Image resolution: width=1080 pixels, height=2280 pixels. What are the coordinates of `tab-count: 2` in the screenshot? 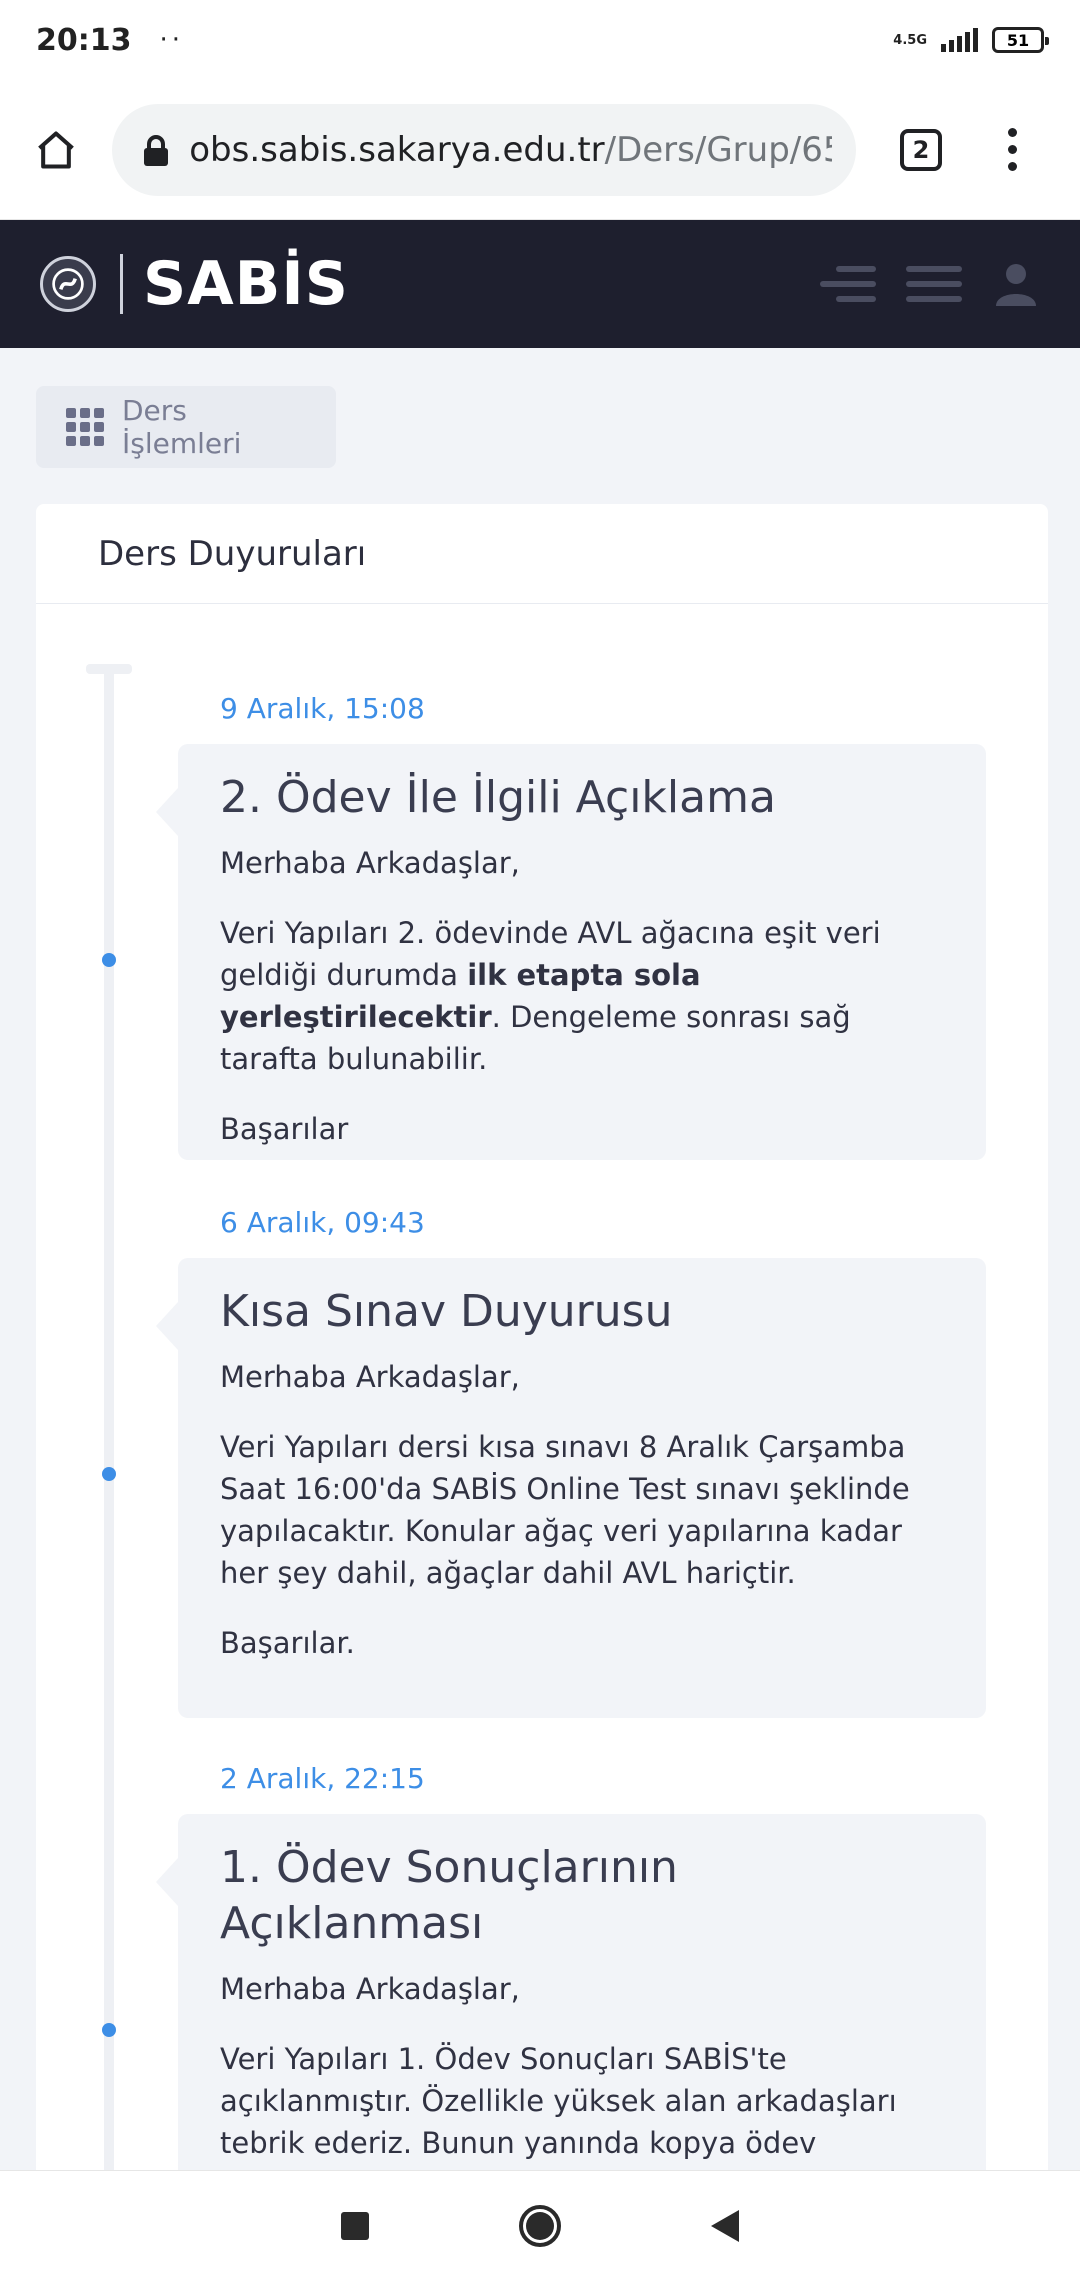 It's located at (921, 149).